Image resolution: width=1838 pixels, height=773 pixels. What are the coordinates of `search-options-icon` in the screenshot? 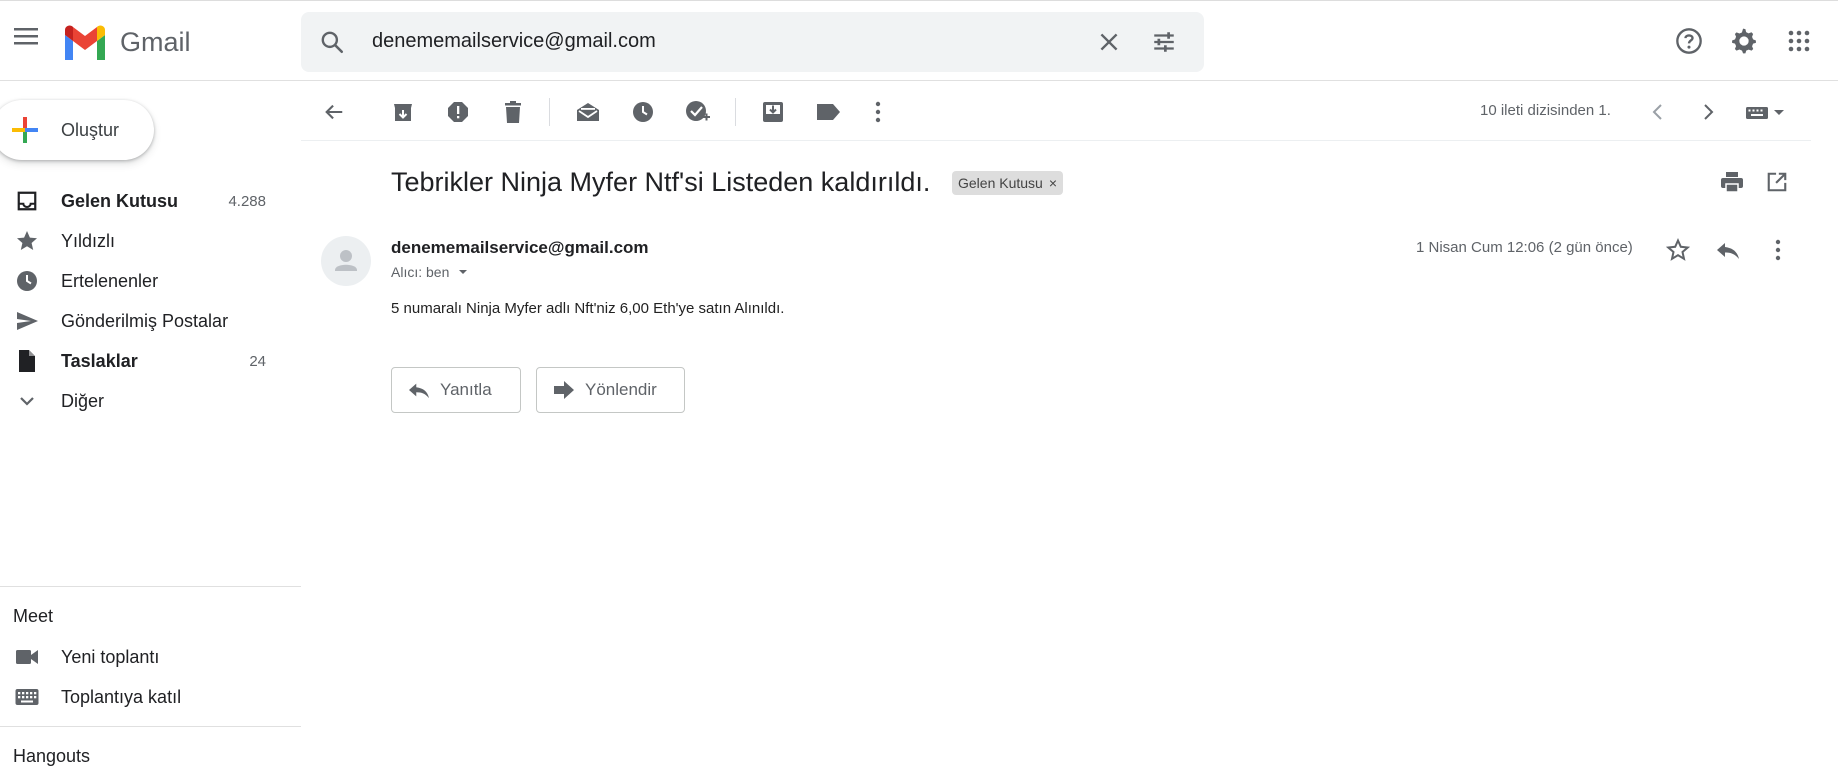 It's located at (1164, 42).